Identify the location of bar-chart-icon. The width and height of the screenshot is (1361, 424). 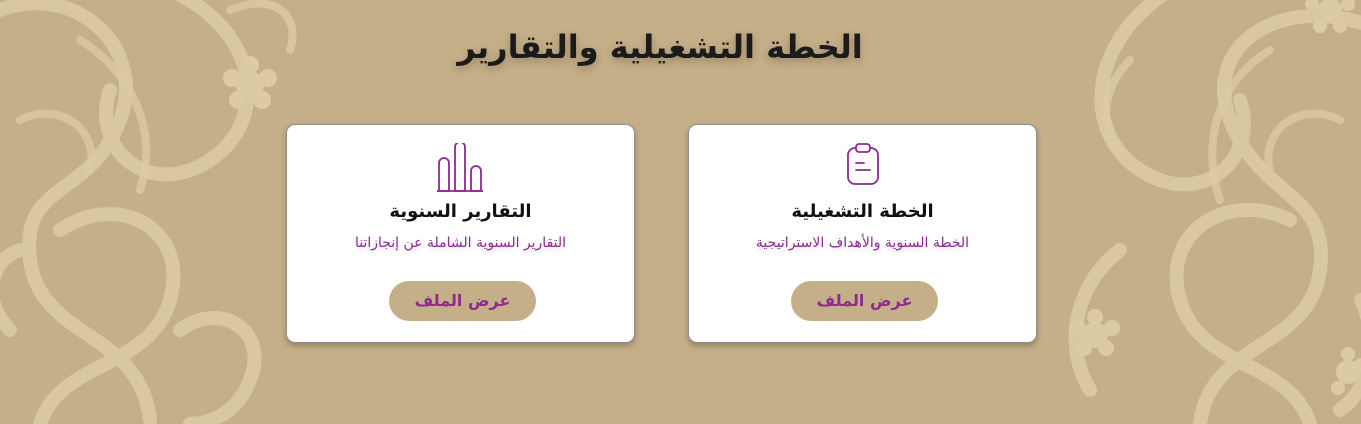
(460, 168).